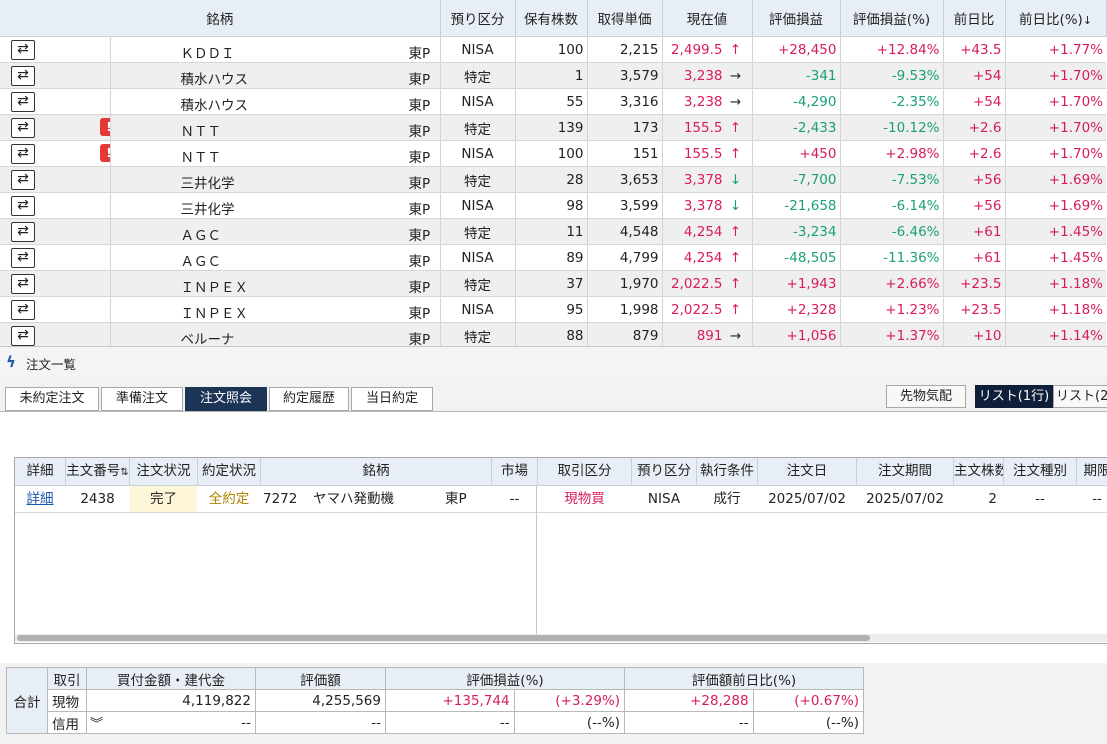 The image size is (1107, 744). I want to click on expand-chevron-icon: ︾, so click(96, 722).